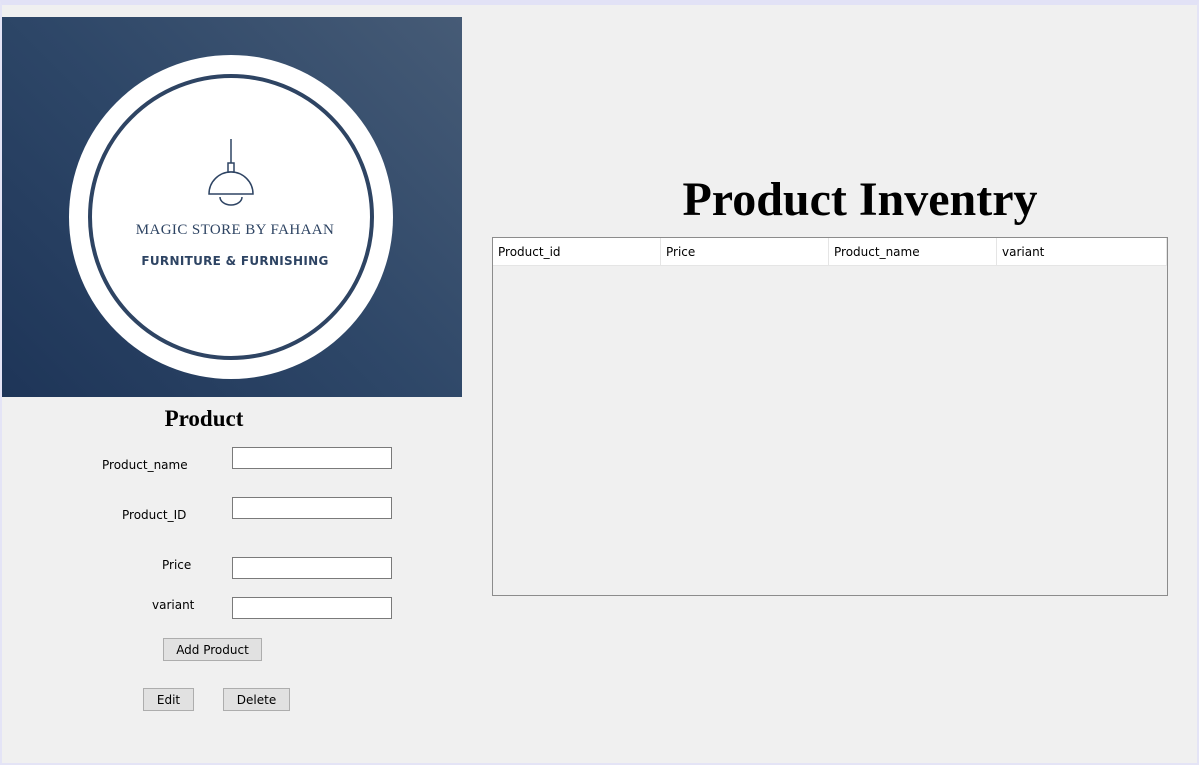 This screenshot has width=1199, height=765. What do you see at coordinates (235, 261) in the screenshot?
I see `logo-subtitle: FURNITURE & FURNISHING` at bounding box center [235, 261].